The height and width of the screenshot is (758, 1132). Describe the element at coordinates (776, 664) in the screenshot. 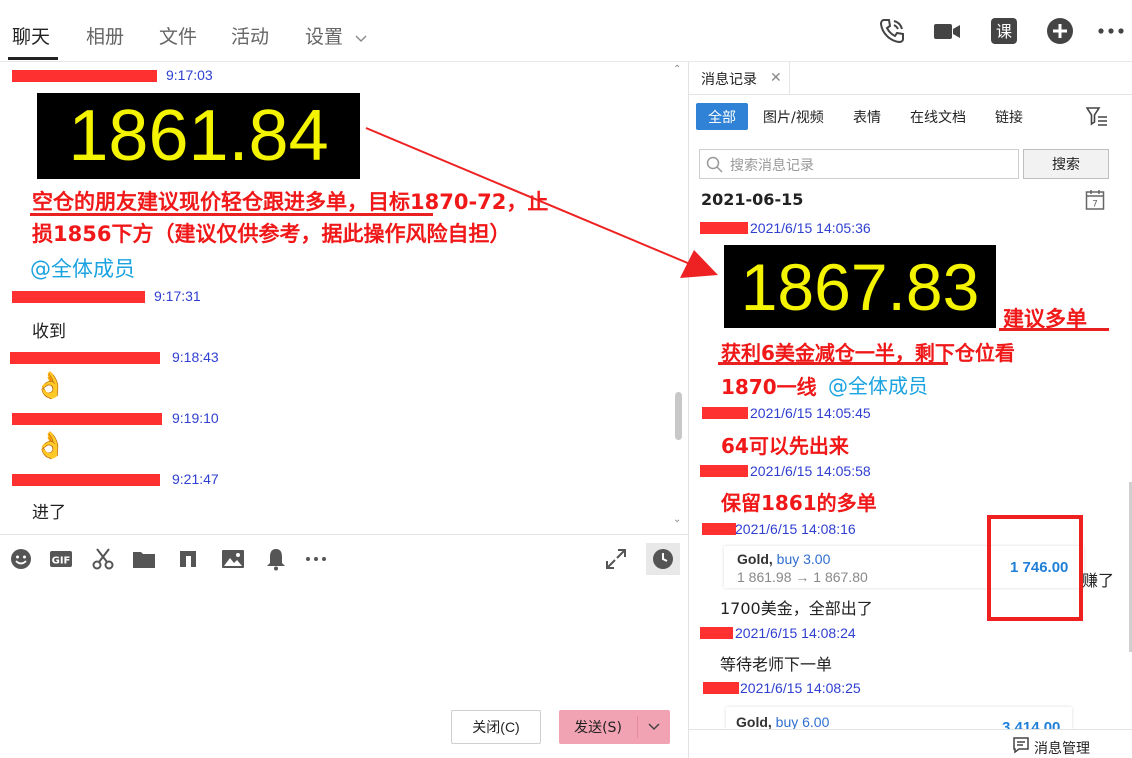

I see `history-text: 等待老师下一单` at that location.